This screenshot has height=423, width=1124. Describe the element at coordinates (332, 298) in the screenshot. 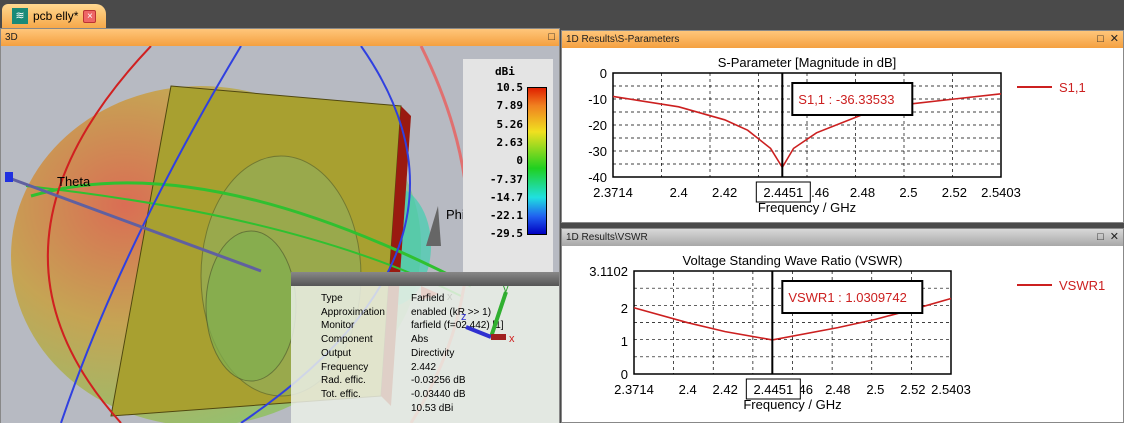

I see `info-key: Type` at that location.